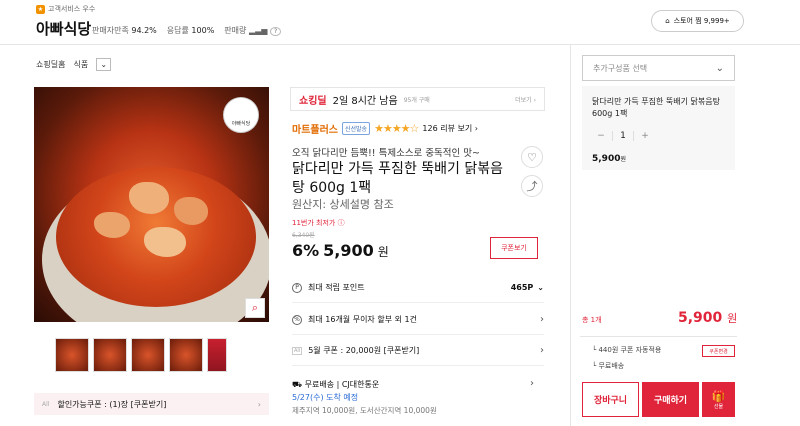 Image resolution: width=800 pixels, height=426 pixels. Describe the element at coordinates (151, 404) in the screenshot. I see `coupon-strip: All 할인가능쿠폰 : (1)장 [쿠폰받기] ›` at that location.